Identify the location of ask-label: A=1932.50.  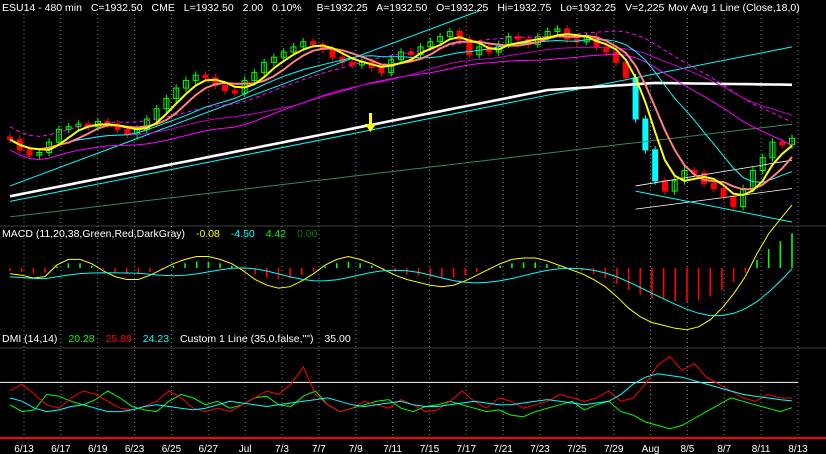
(401, 8).